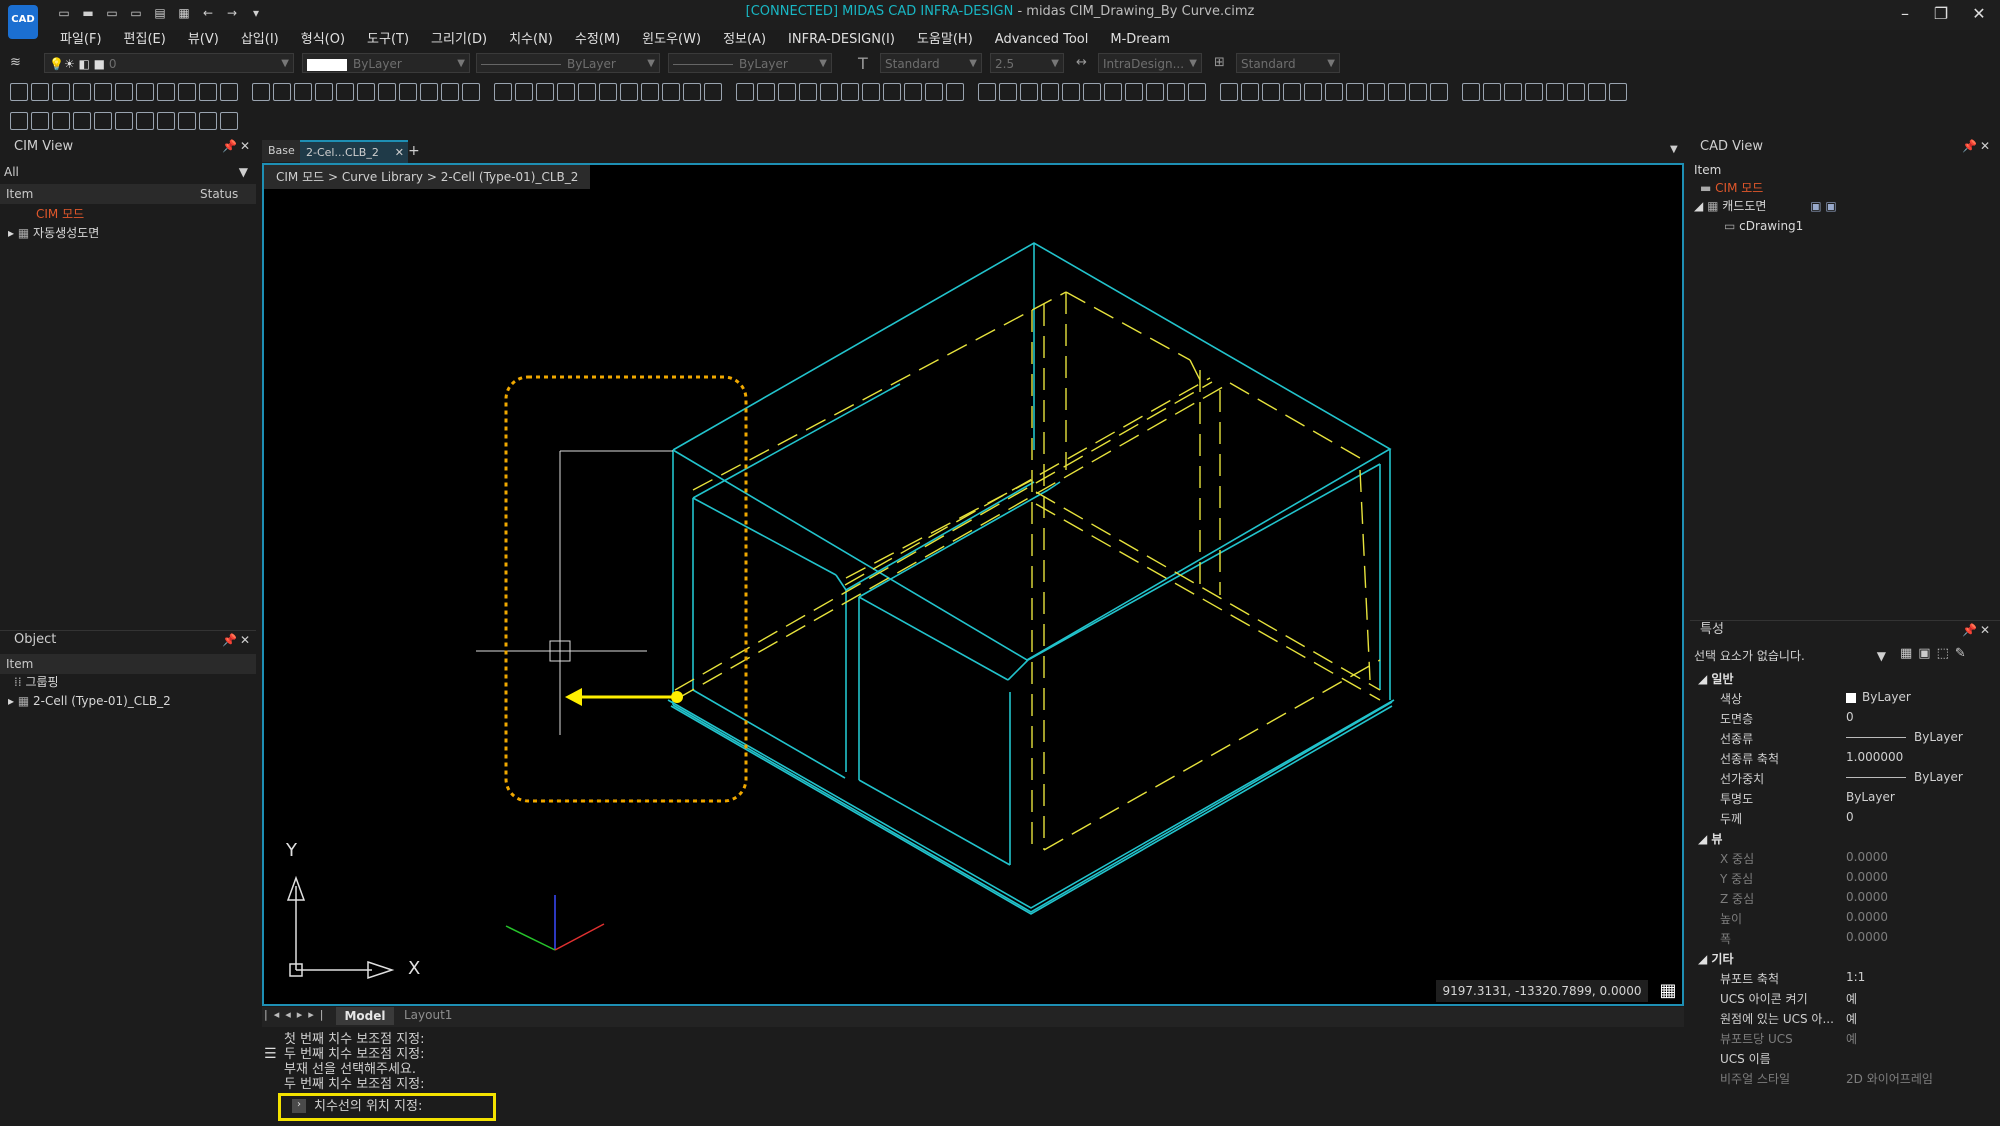 This screenshot has width=2000, height=1126. Describe the element at coordinates (229, 146) in the screenshot. I see `pin-icon: 📌` at that location.